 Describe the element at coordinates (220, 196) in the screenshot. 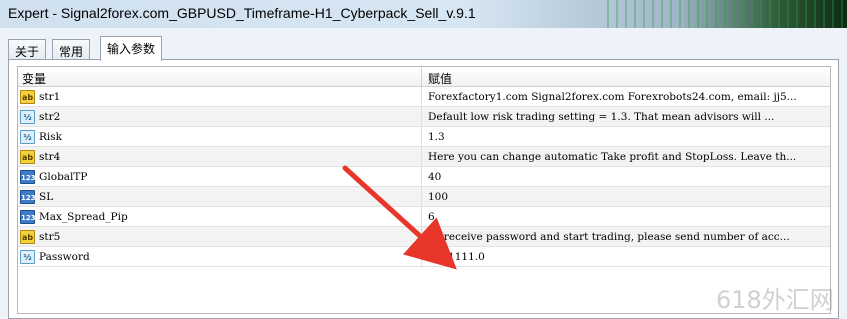

I see `parameter-name-cell: 123 SL` at that location.